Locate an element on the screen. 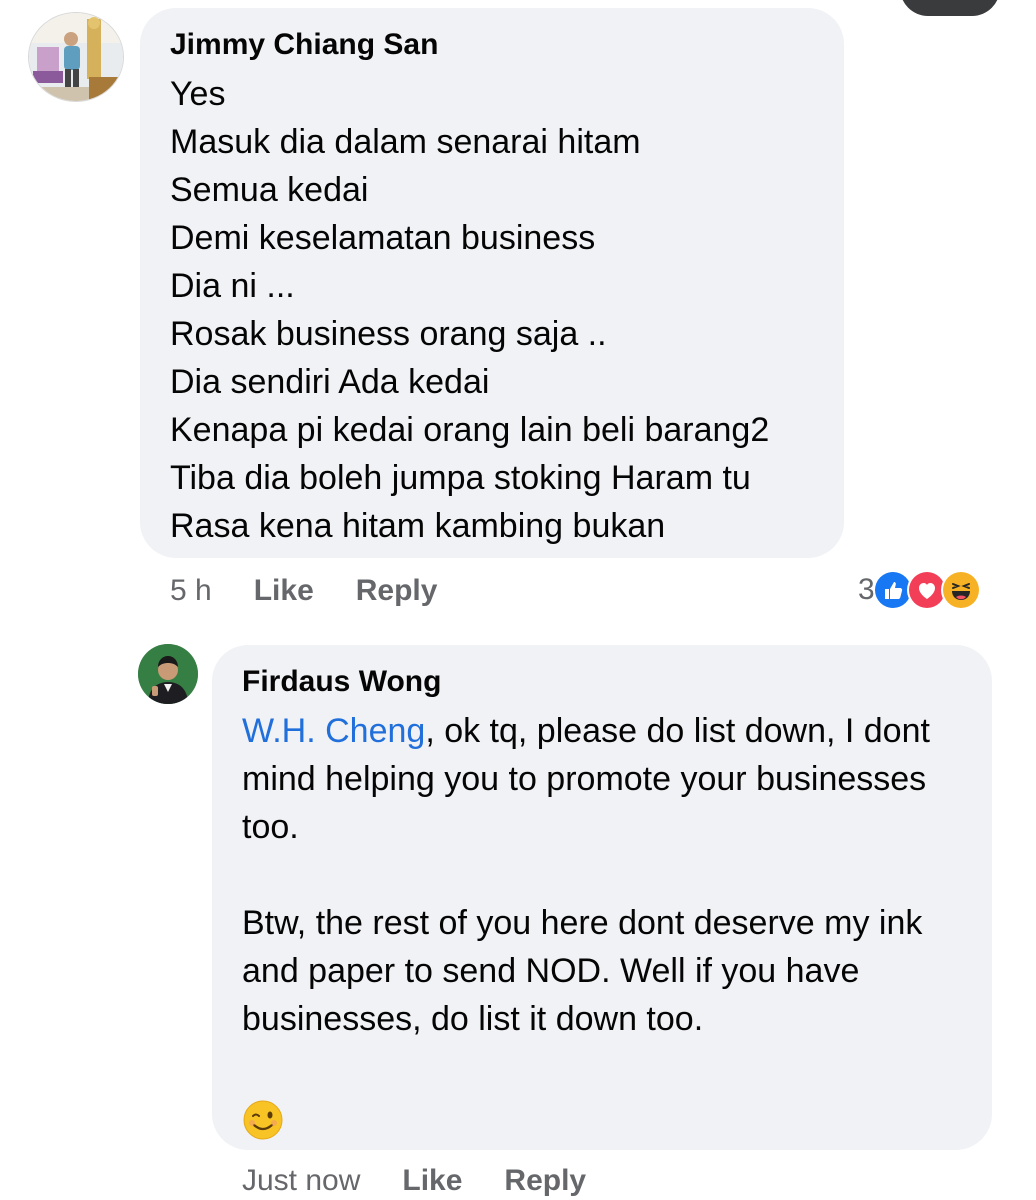 This screenshot has width=1036, height=1200. haha-icon is located at coordinates (960, 590).